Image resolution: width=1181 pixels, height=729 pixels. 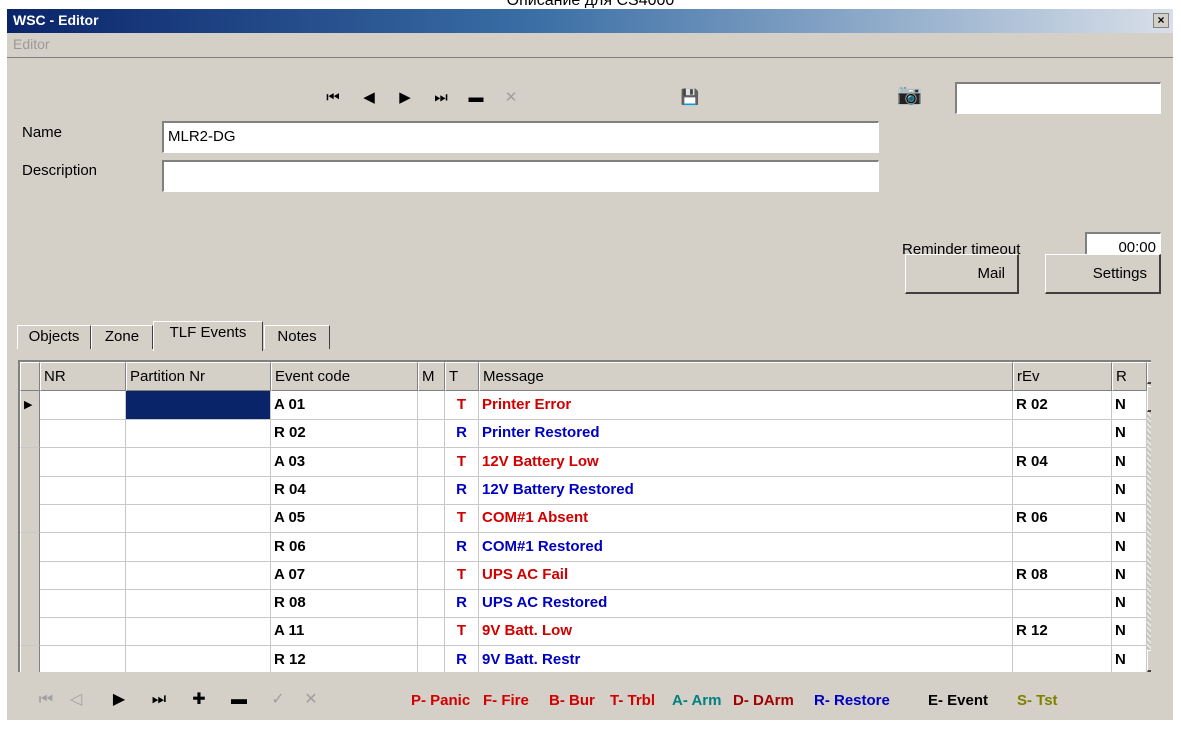 I want to click on table-row: A 07 T UPS AC Fail R 08 N, so click(x=583, y=575).